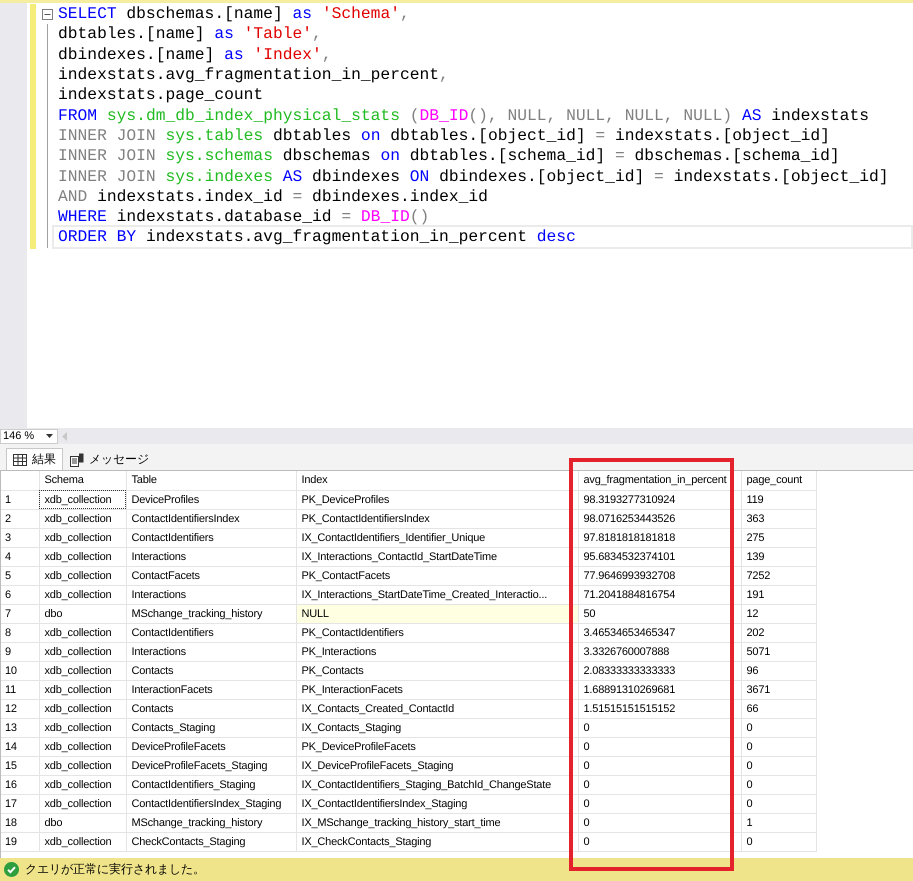  I want to click on column-header: Index, so click(437, 480).